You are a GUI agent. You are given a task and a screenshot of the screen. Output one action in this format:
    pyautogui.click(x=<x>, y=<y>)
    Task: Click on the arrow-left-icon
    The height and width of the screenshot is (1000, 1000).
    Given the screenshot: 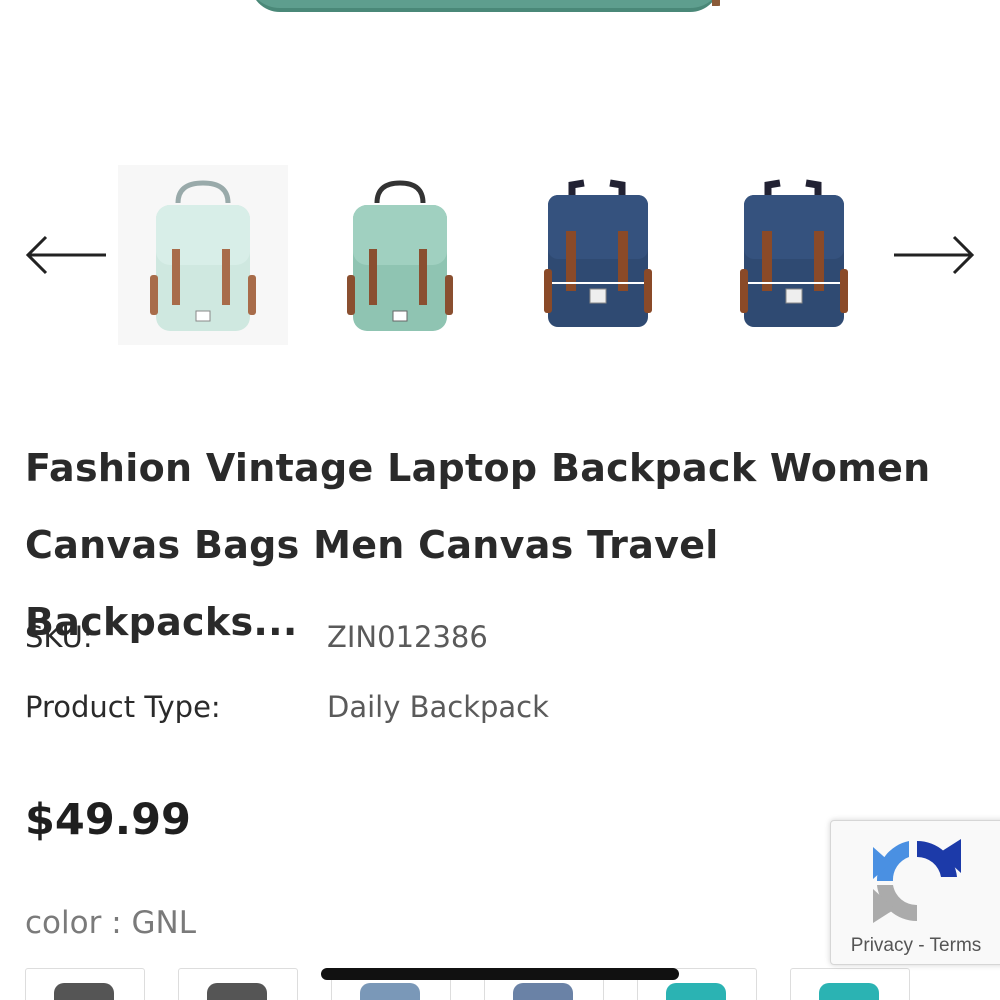 What is the action you would take?
    pyautogui.click(x=65, y=255)
    